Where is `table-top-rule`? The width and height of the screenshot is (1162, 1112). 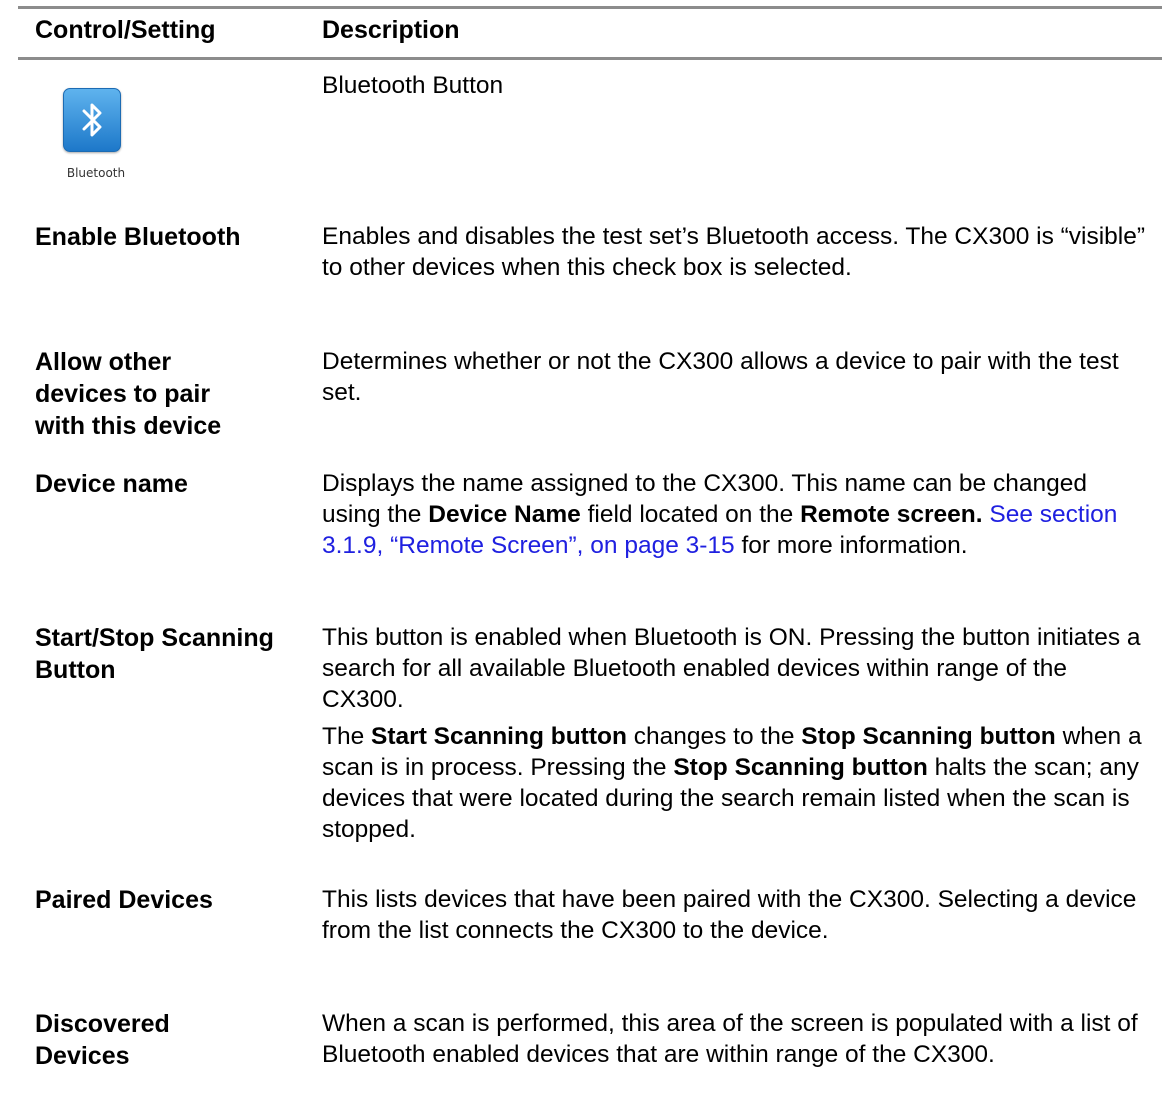 table-top-rule is located at coordinates (590, 7).